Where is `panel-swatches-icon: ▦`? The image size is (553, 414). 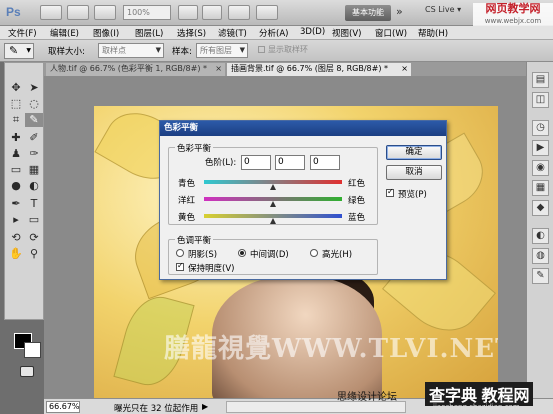
panel-swatches-icon: ▦ is located at coordinates (540, 188).